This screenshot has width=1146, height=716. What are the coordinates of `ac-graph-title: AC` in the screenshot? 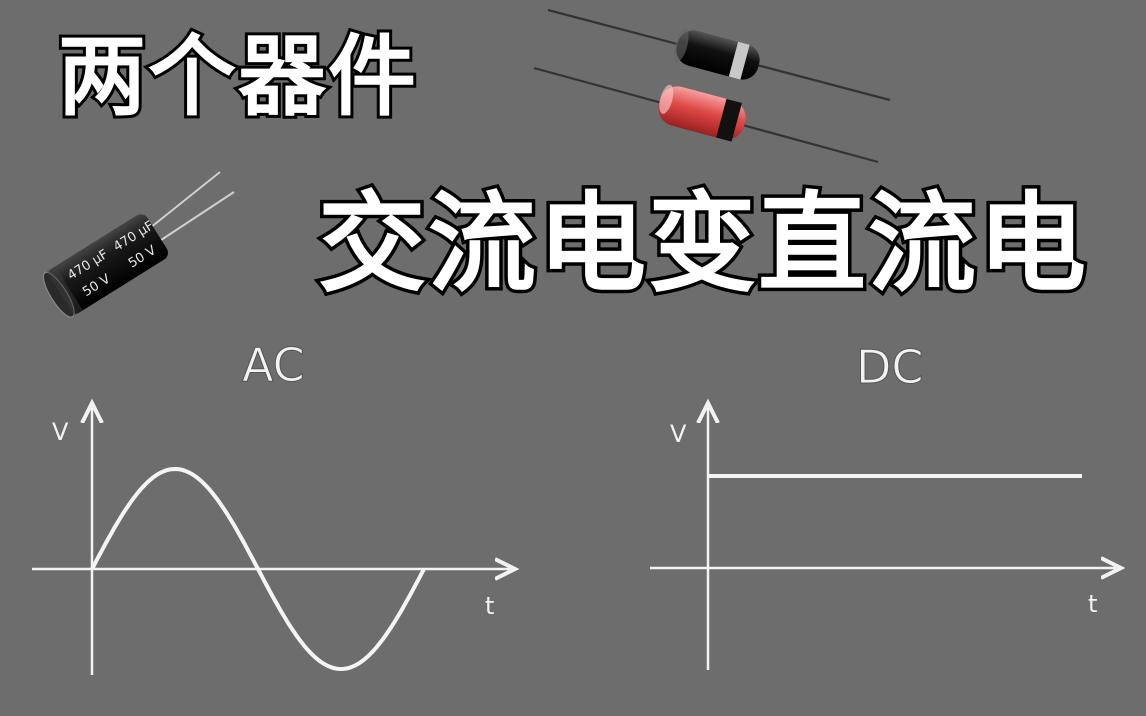 It's located at (274, 365).